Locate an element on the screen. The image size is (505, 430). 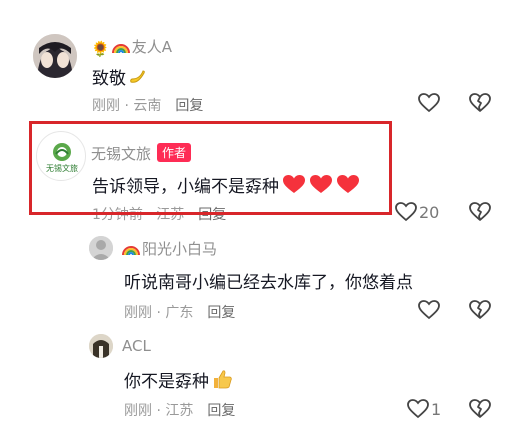
like-heart-icon: 1 is located at coordinates (427, 409).